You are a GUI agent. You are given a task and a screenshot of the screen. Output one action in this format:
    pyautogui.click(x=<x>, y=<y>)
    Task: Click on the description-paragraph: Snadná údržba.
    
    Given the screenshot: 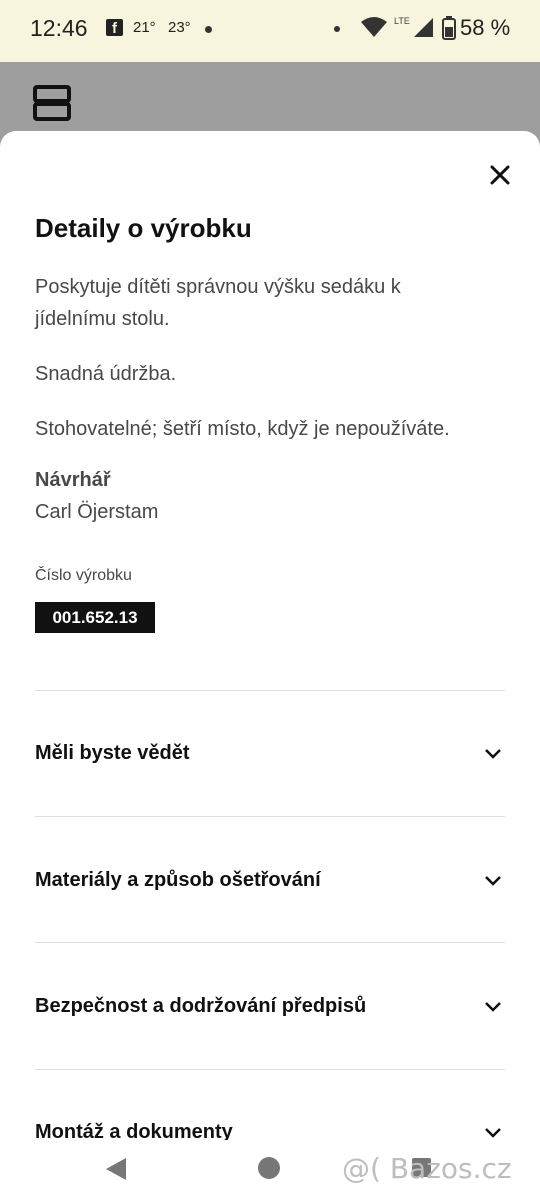 What is the action you would take?
    pyautogui.click(x=106, y=374)
    